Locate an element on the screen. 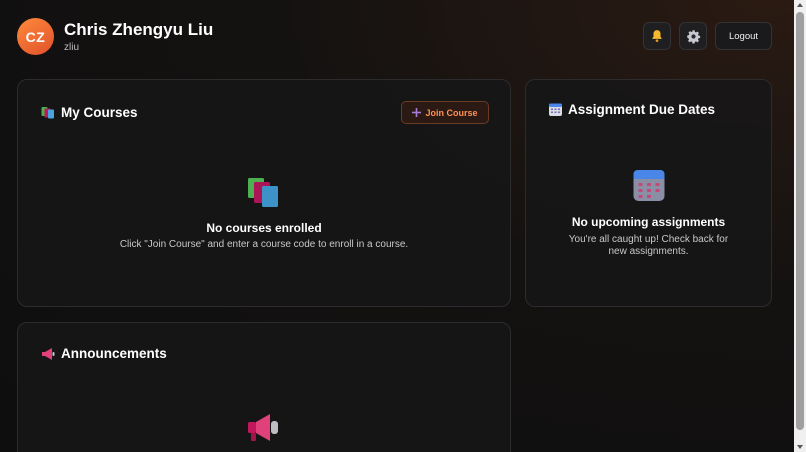 The width and height of the screenshot is (806, 452). my-courses-title: My Courses is located at coordinates (99, 112).